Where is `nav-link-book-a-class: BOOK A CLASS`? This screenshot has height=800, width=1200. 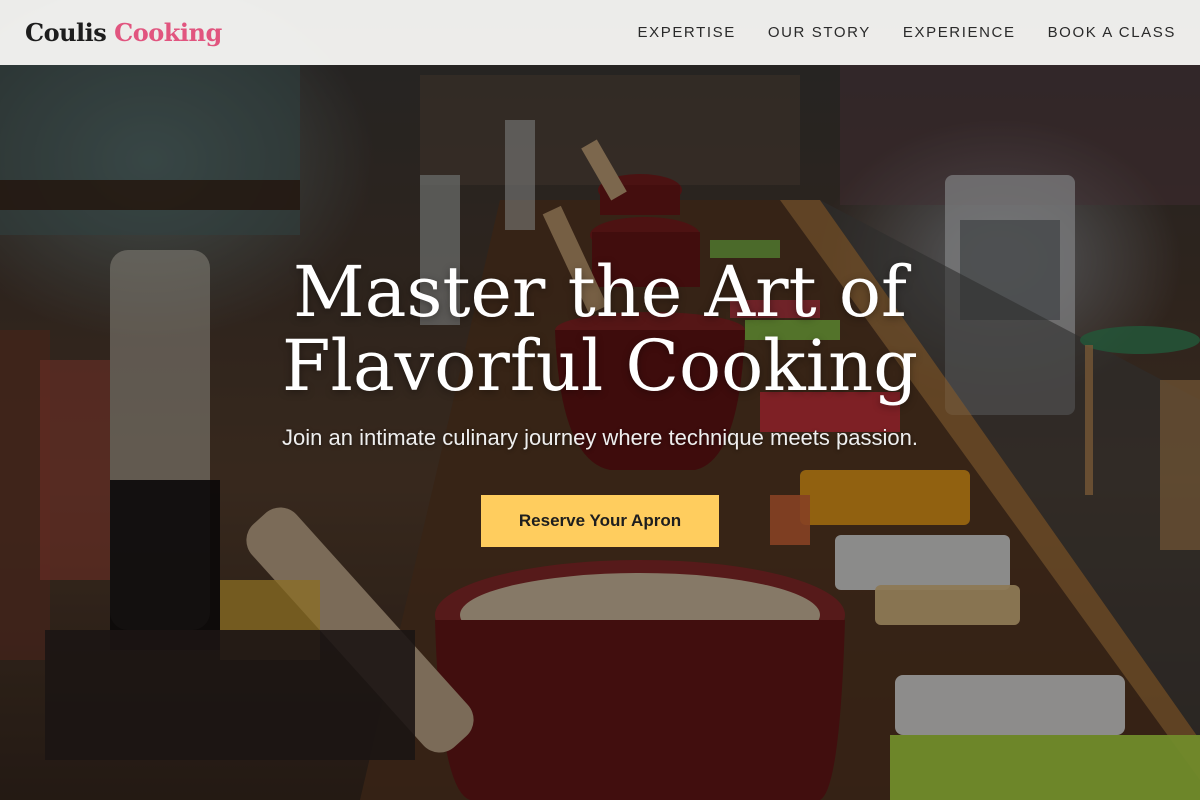
nav-link-book-a-class: BOOK A CLASS is located at coordinates (1112, 32).